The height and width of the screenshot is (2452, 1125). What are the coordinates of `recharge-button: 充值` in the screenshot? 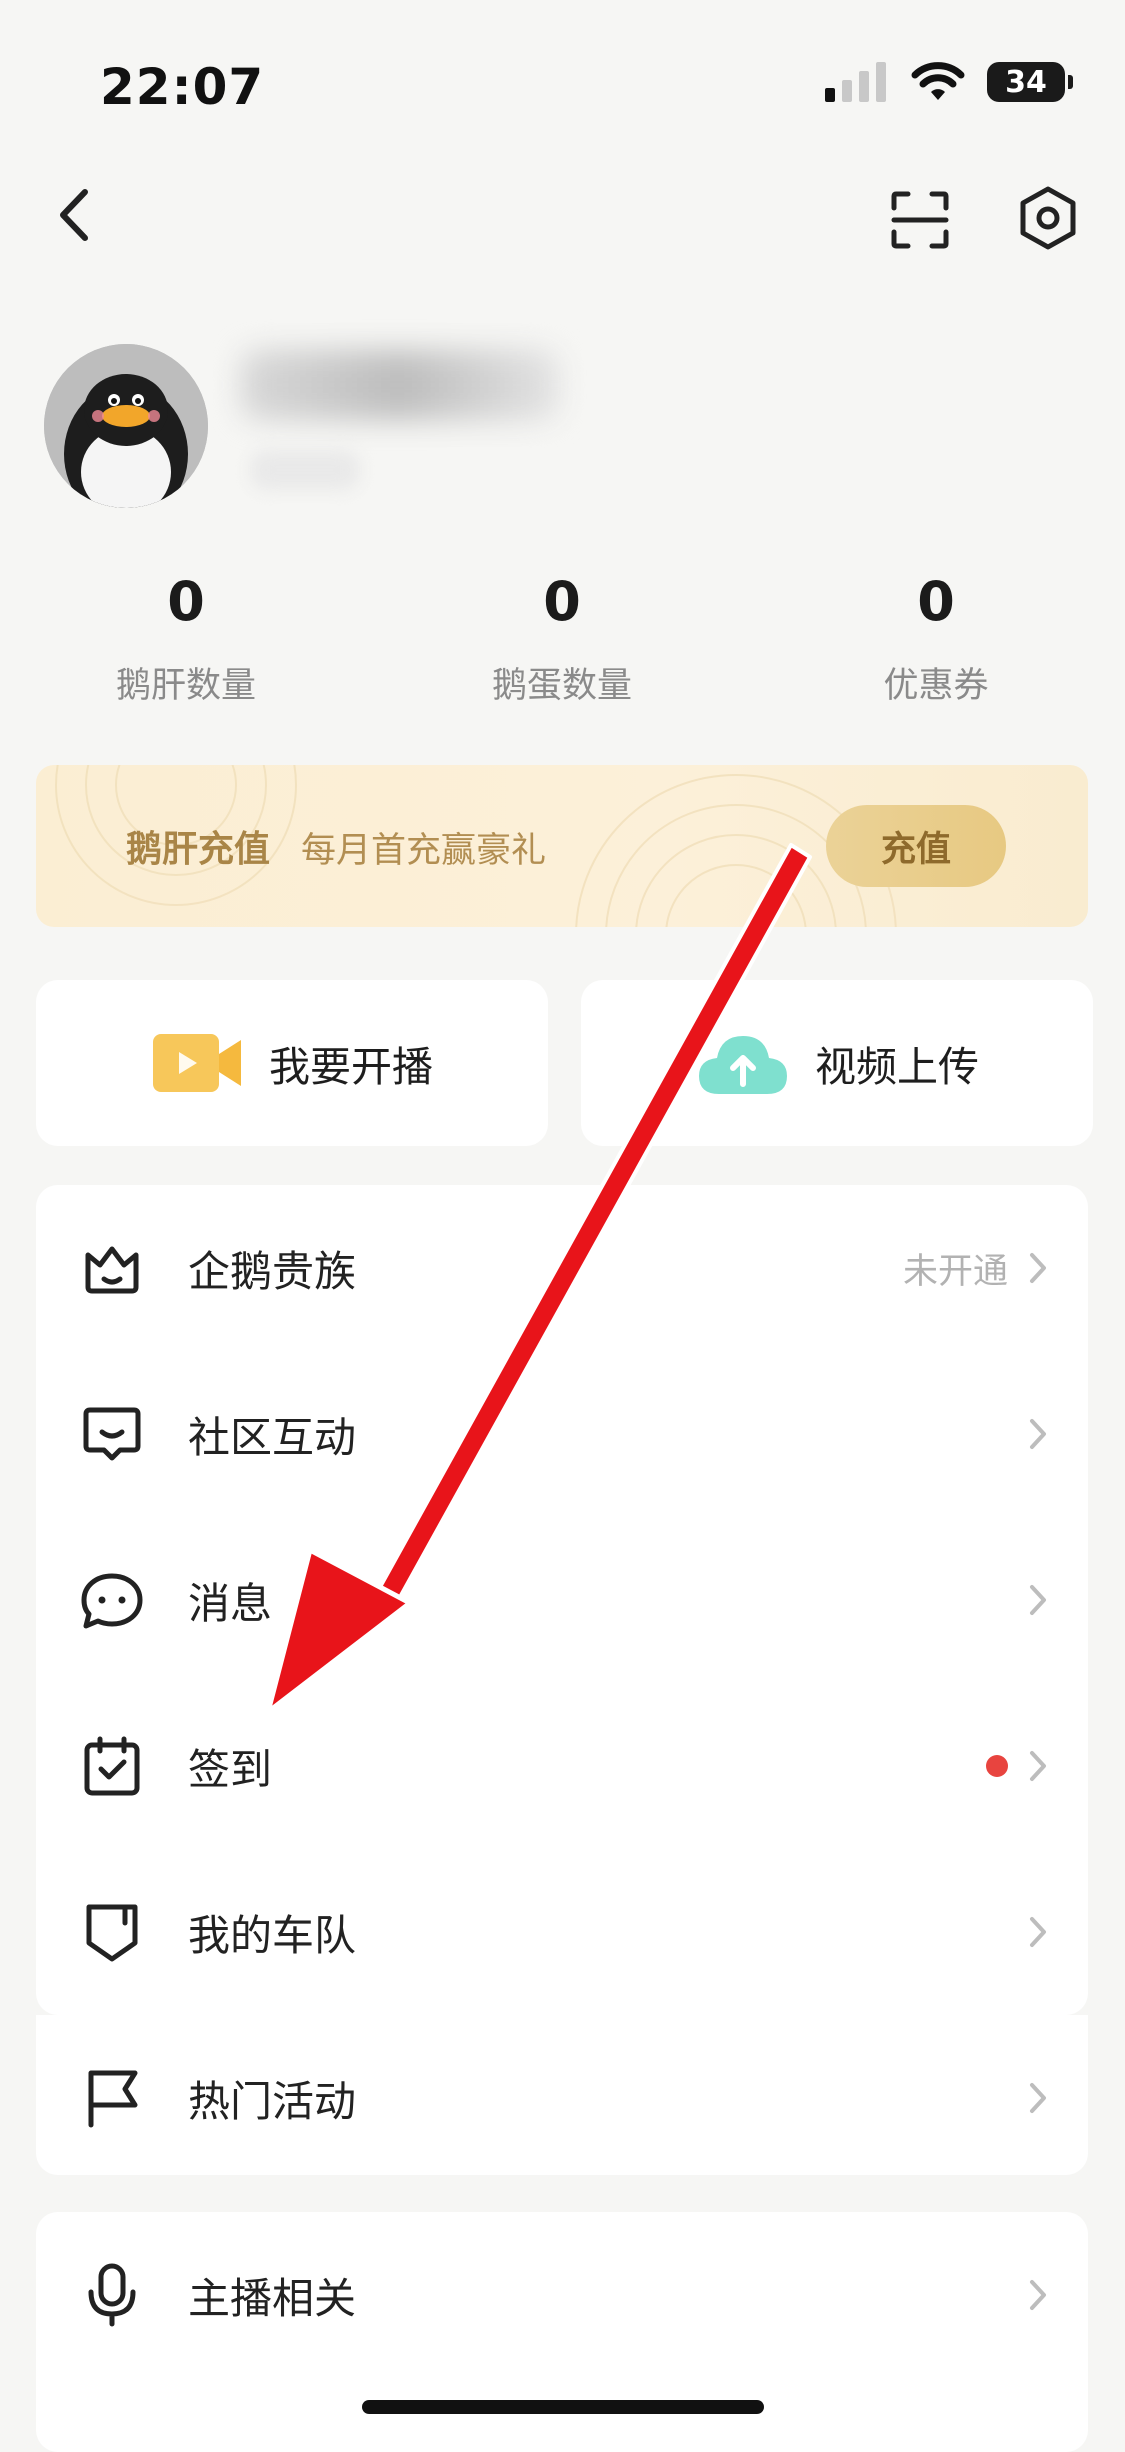 It's located at (916, 846).